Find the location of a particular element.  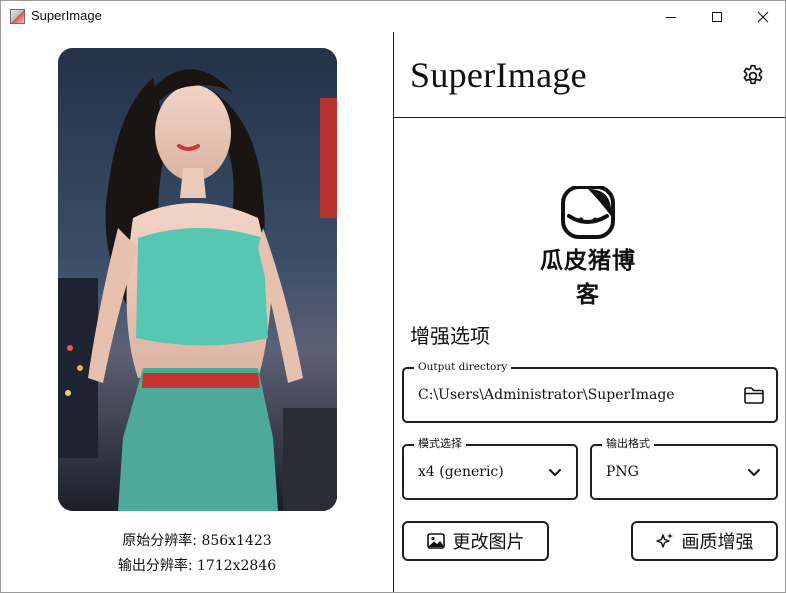

format-select-legend: 输出格式 is located at coordinates (628, 444).